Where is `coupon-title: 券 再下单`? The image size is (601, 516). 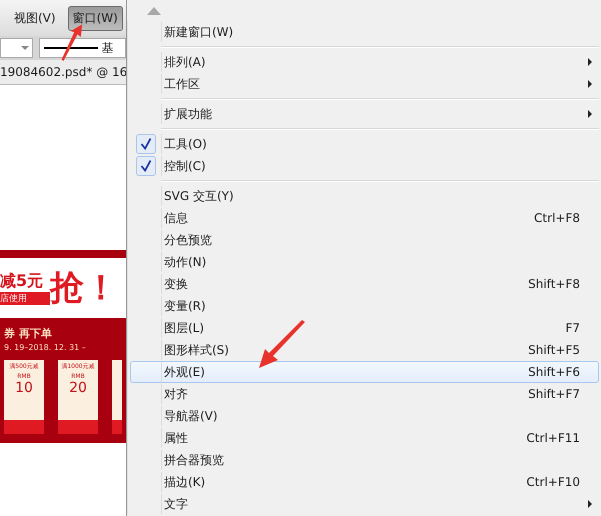
coupon-title: 券 再下单 is located at coordinates (28, 333).